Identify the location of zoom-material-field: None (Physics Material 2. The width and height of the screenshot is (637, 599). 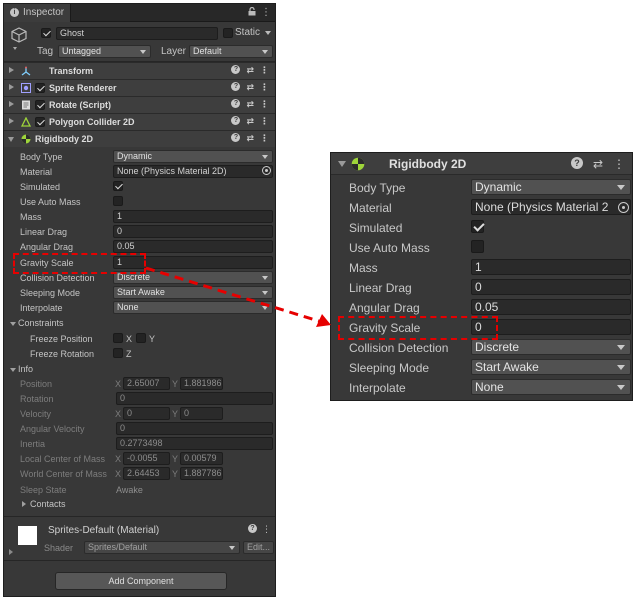
(551, 207).